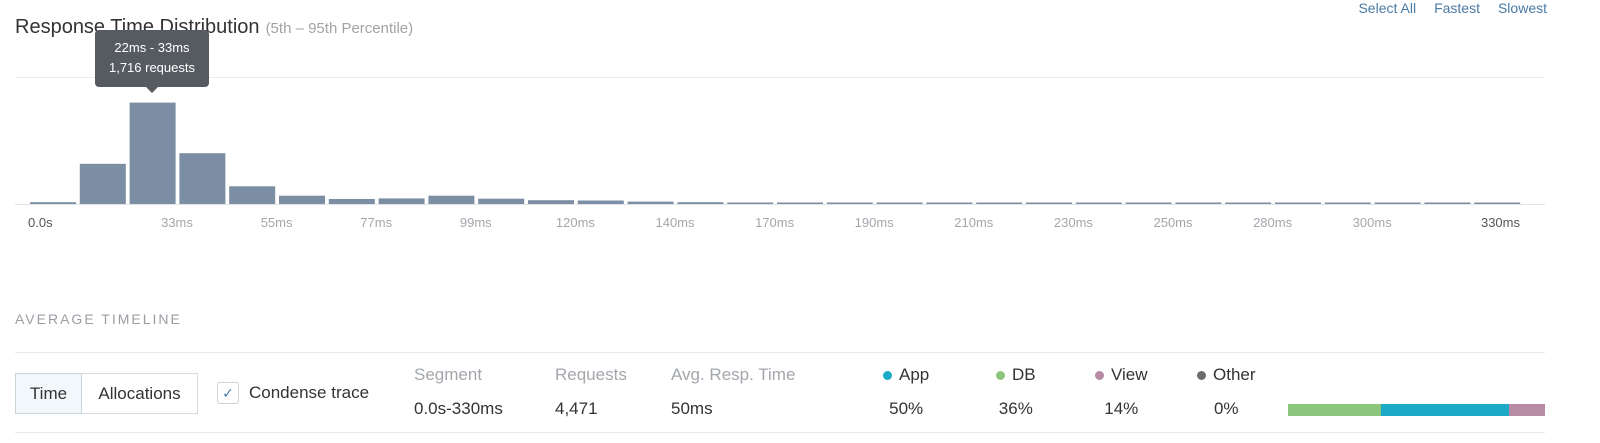 The image size is (1600, 443). What do you see at coordinates (140, 393) in the screenshot?
I see `allocations-toggle-button: Allocations` at bounding box center [140, 393].